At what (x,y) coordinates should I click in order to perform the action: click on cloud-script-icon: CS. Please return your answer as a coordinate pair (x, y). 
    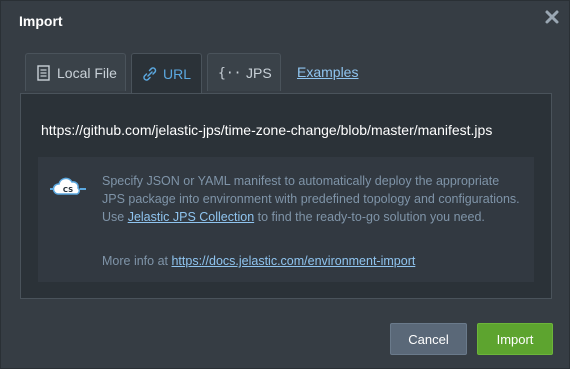
    Looking at the image, I should click on (68, 188).